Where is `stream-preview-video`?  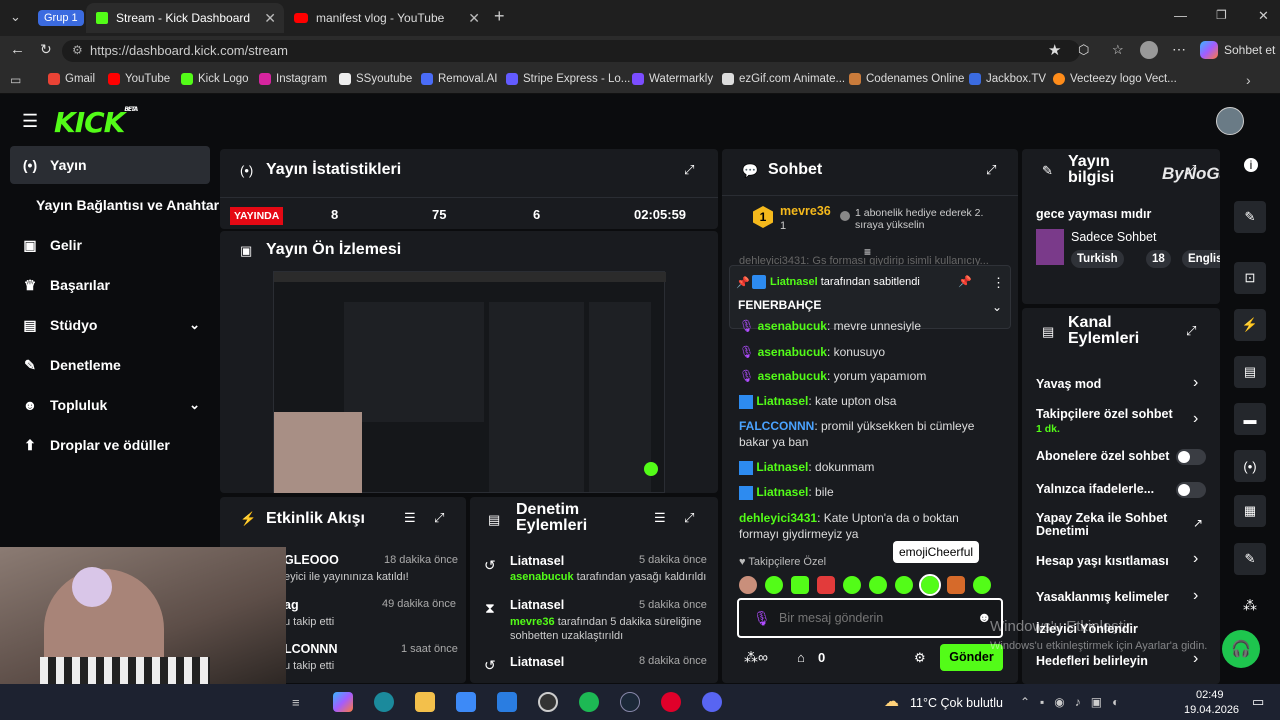
stream-preview-video is located at coordinates (469, 382).